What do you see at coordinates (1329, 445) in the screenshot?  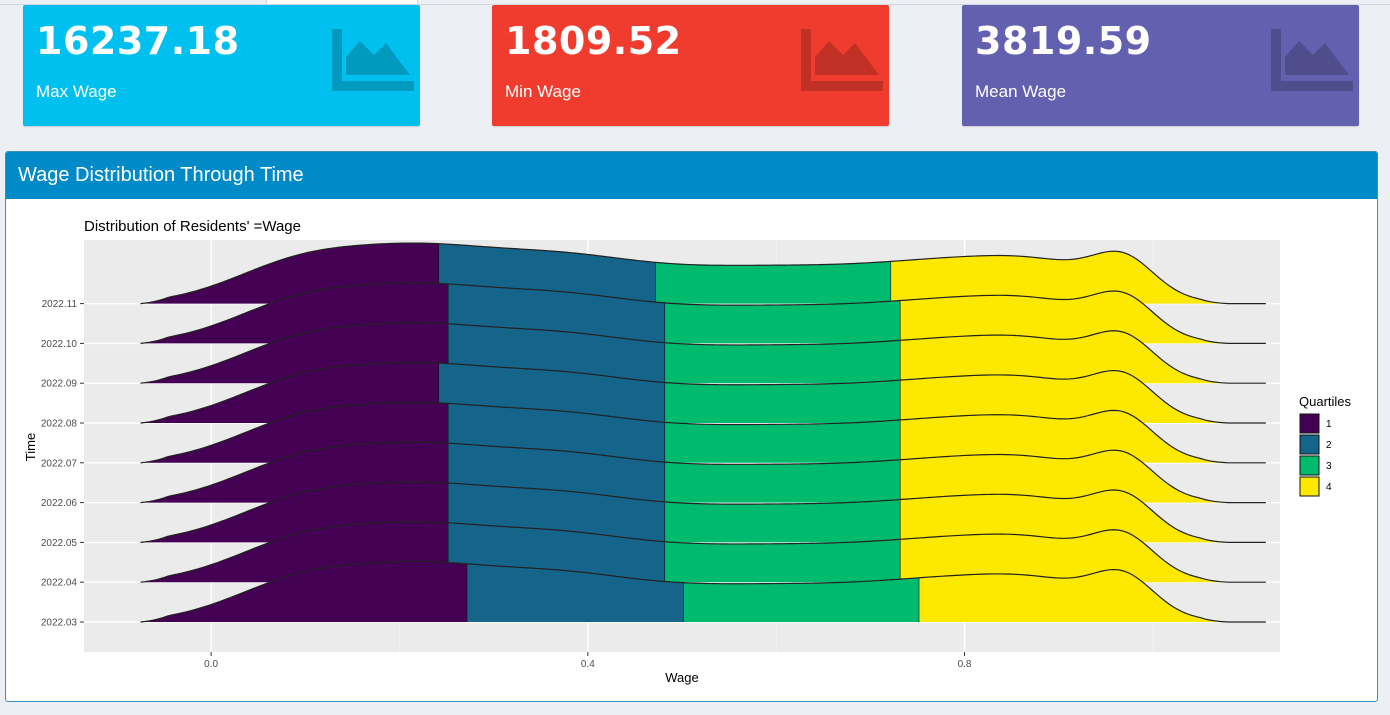 I see `legend-label: 2` at bounding box center [1329, 445].